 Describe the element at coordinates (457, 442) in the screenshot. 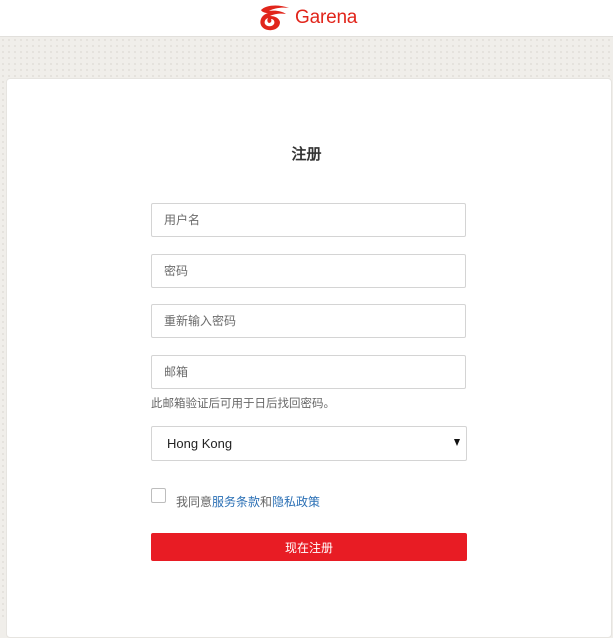

I see `dropdown-arrow-icon` at that location.